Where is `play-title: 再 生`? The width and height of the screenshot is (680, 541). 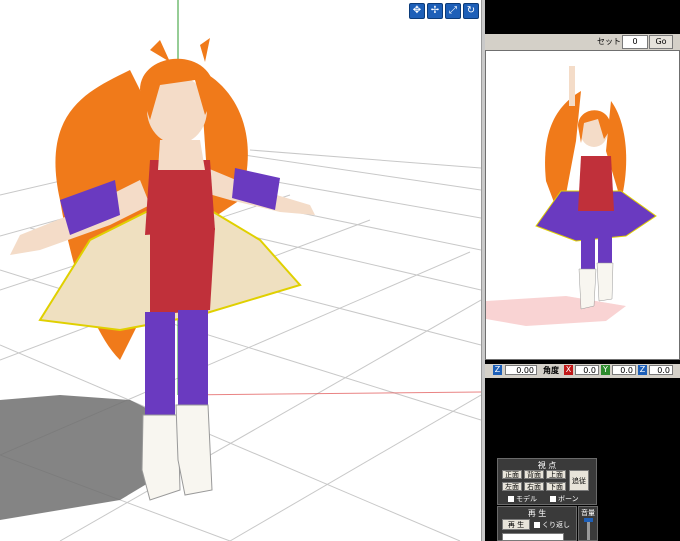 play-title: 再 生 is located at coordinates (537, 513).